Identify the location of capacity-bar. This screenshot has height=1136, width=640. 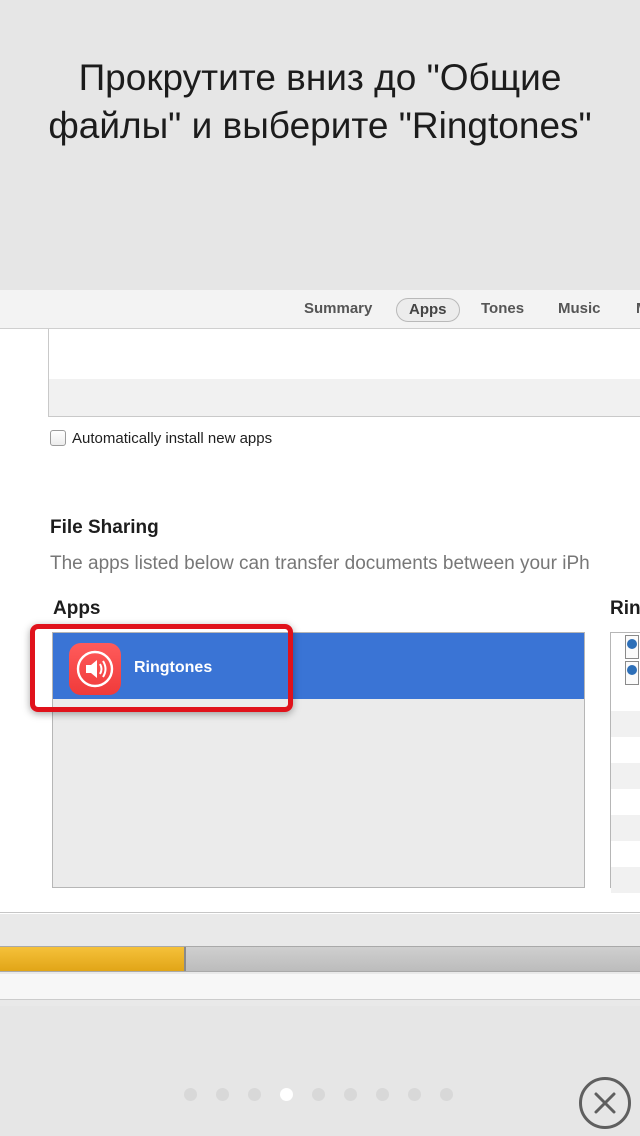
(320, 959).